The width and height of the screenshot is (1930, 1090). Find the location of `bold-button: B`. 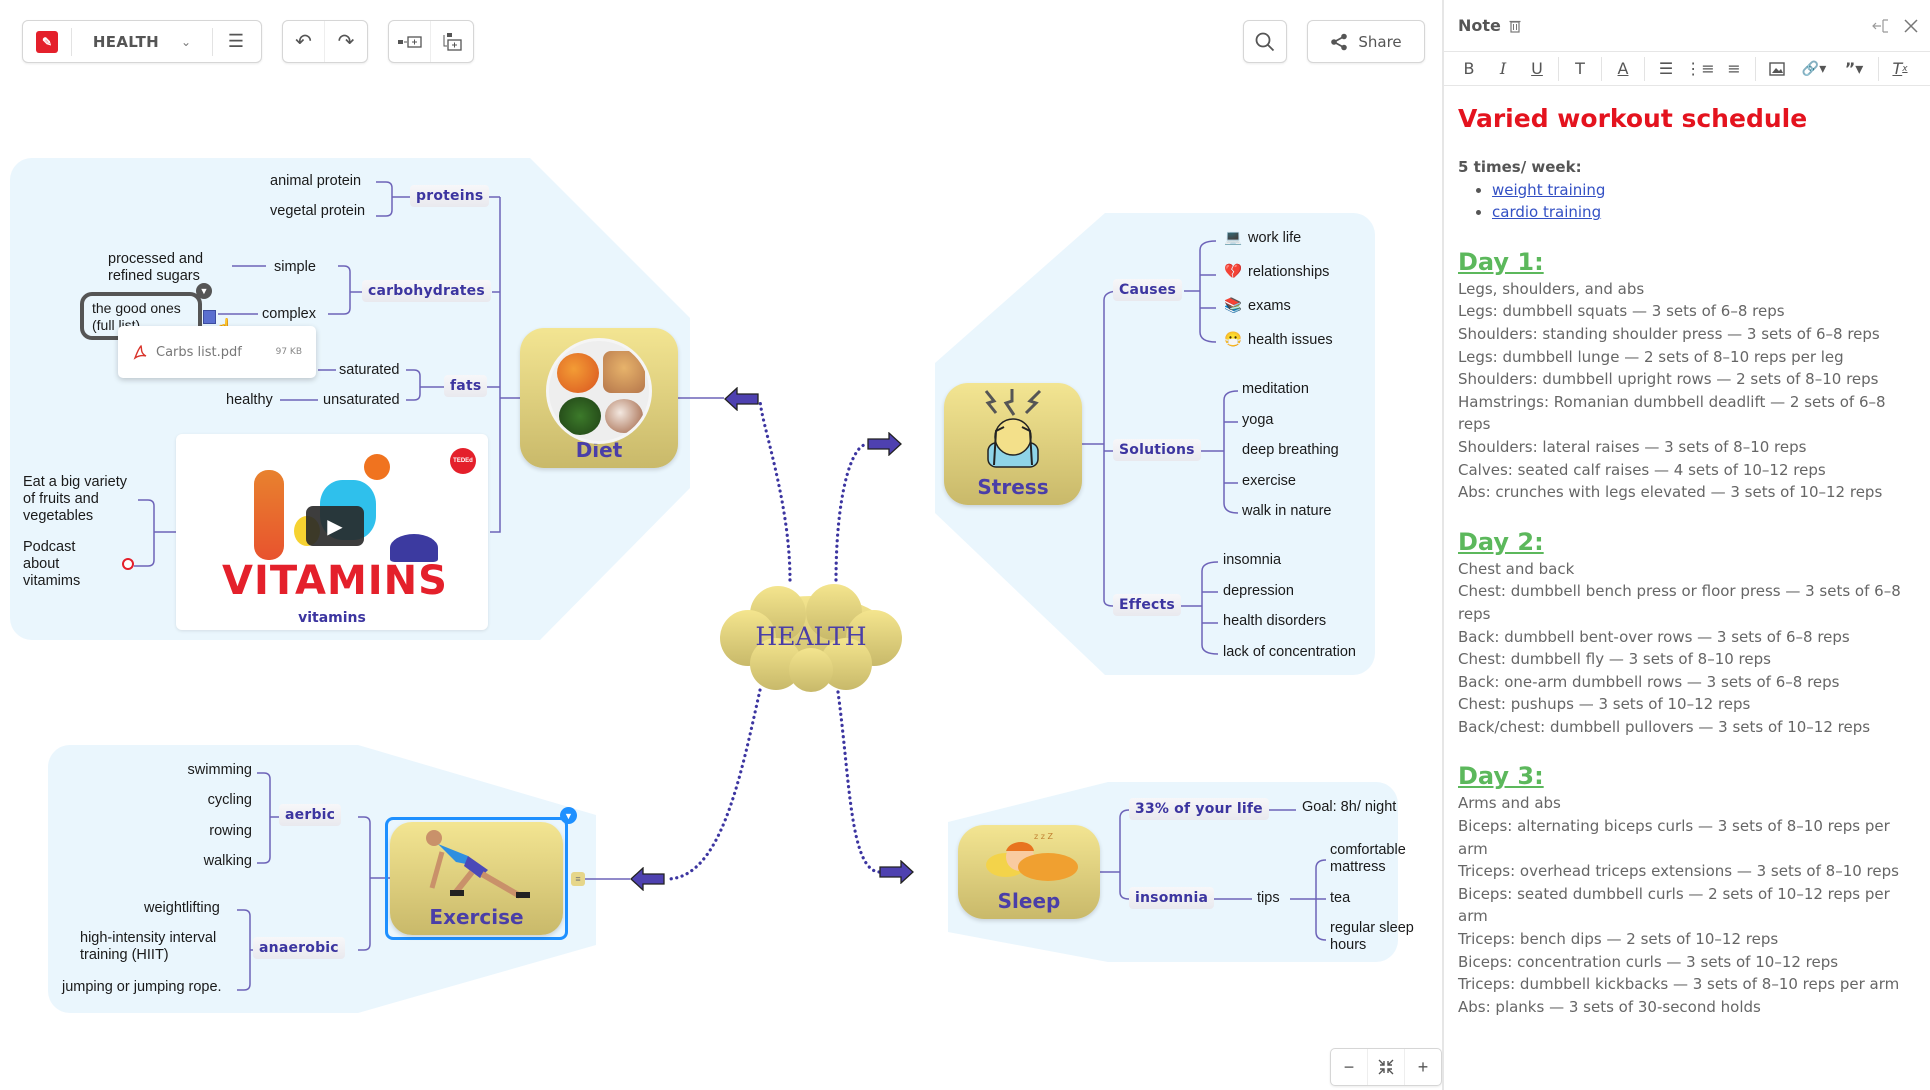

bold-button: B is located at coordinates (1469, 69).